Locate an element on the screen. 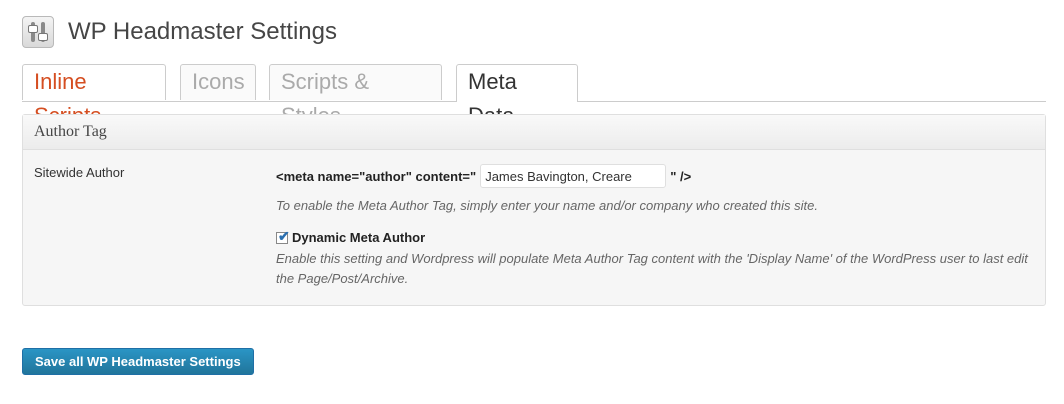 This screenshot has width=1064, height=404. panel-heading: Author Tag is located at coordinates (534, 132).